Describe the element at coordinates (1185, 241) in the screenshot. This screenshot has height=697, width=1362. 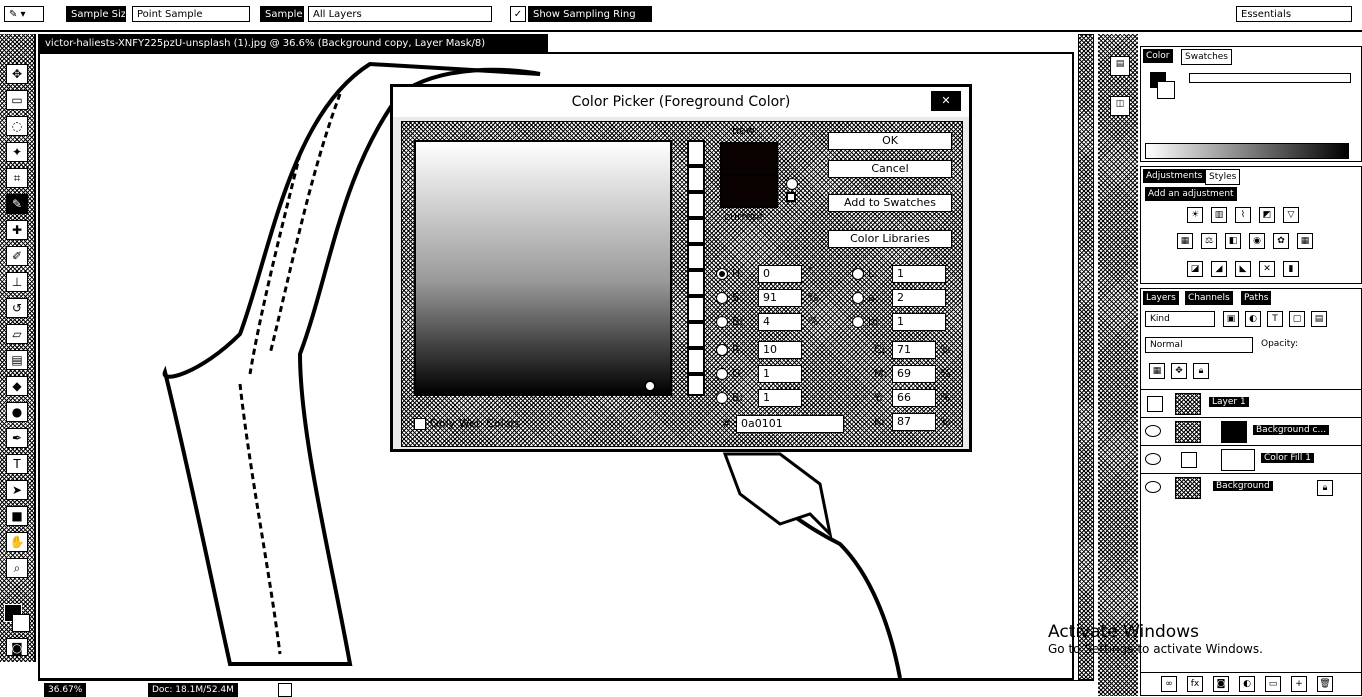
I see `hue-saturation-icon: ▦` at that location.